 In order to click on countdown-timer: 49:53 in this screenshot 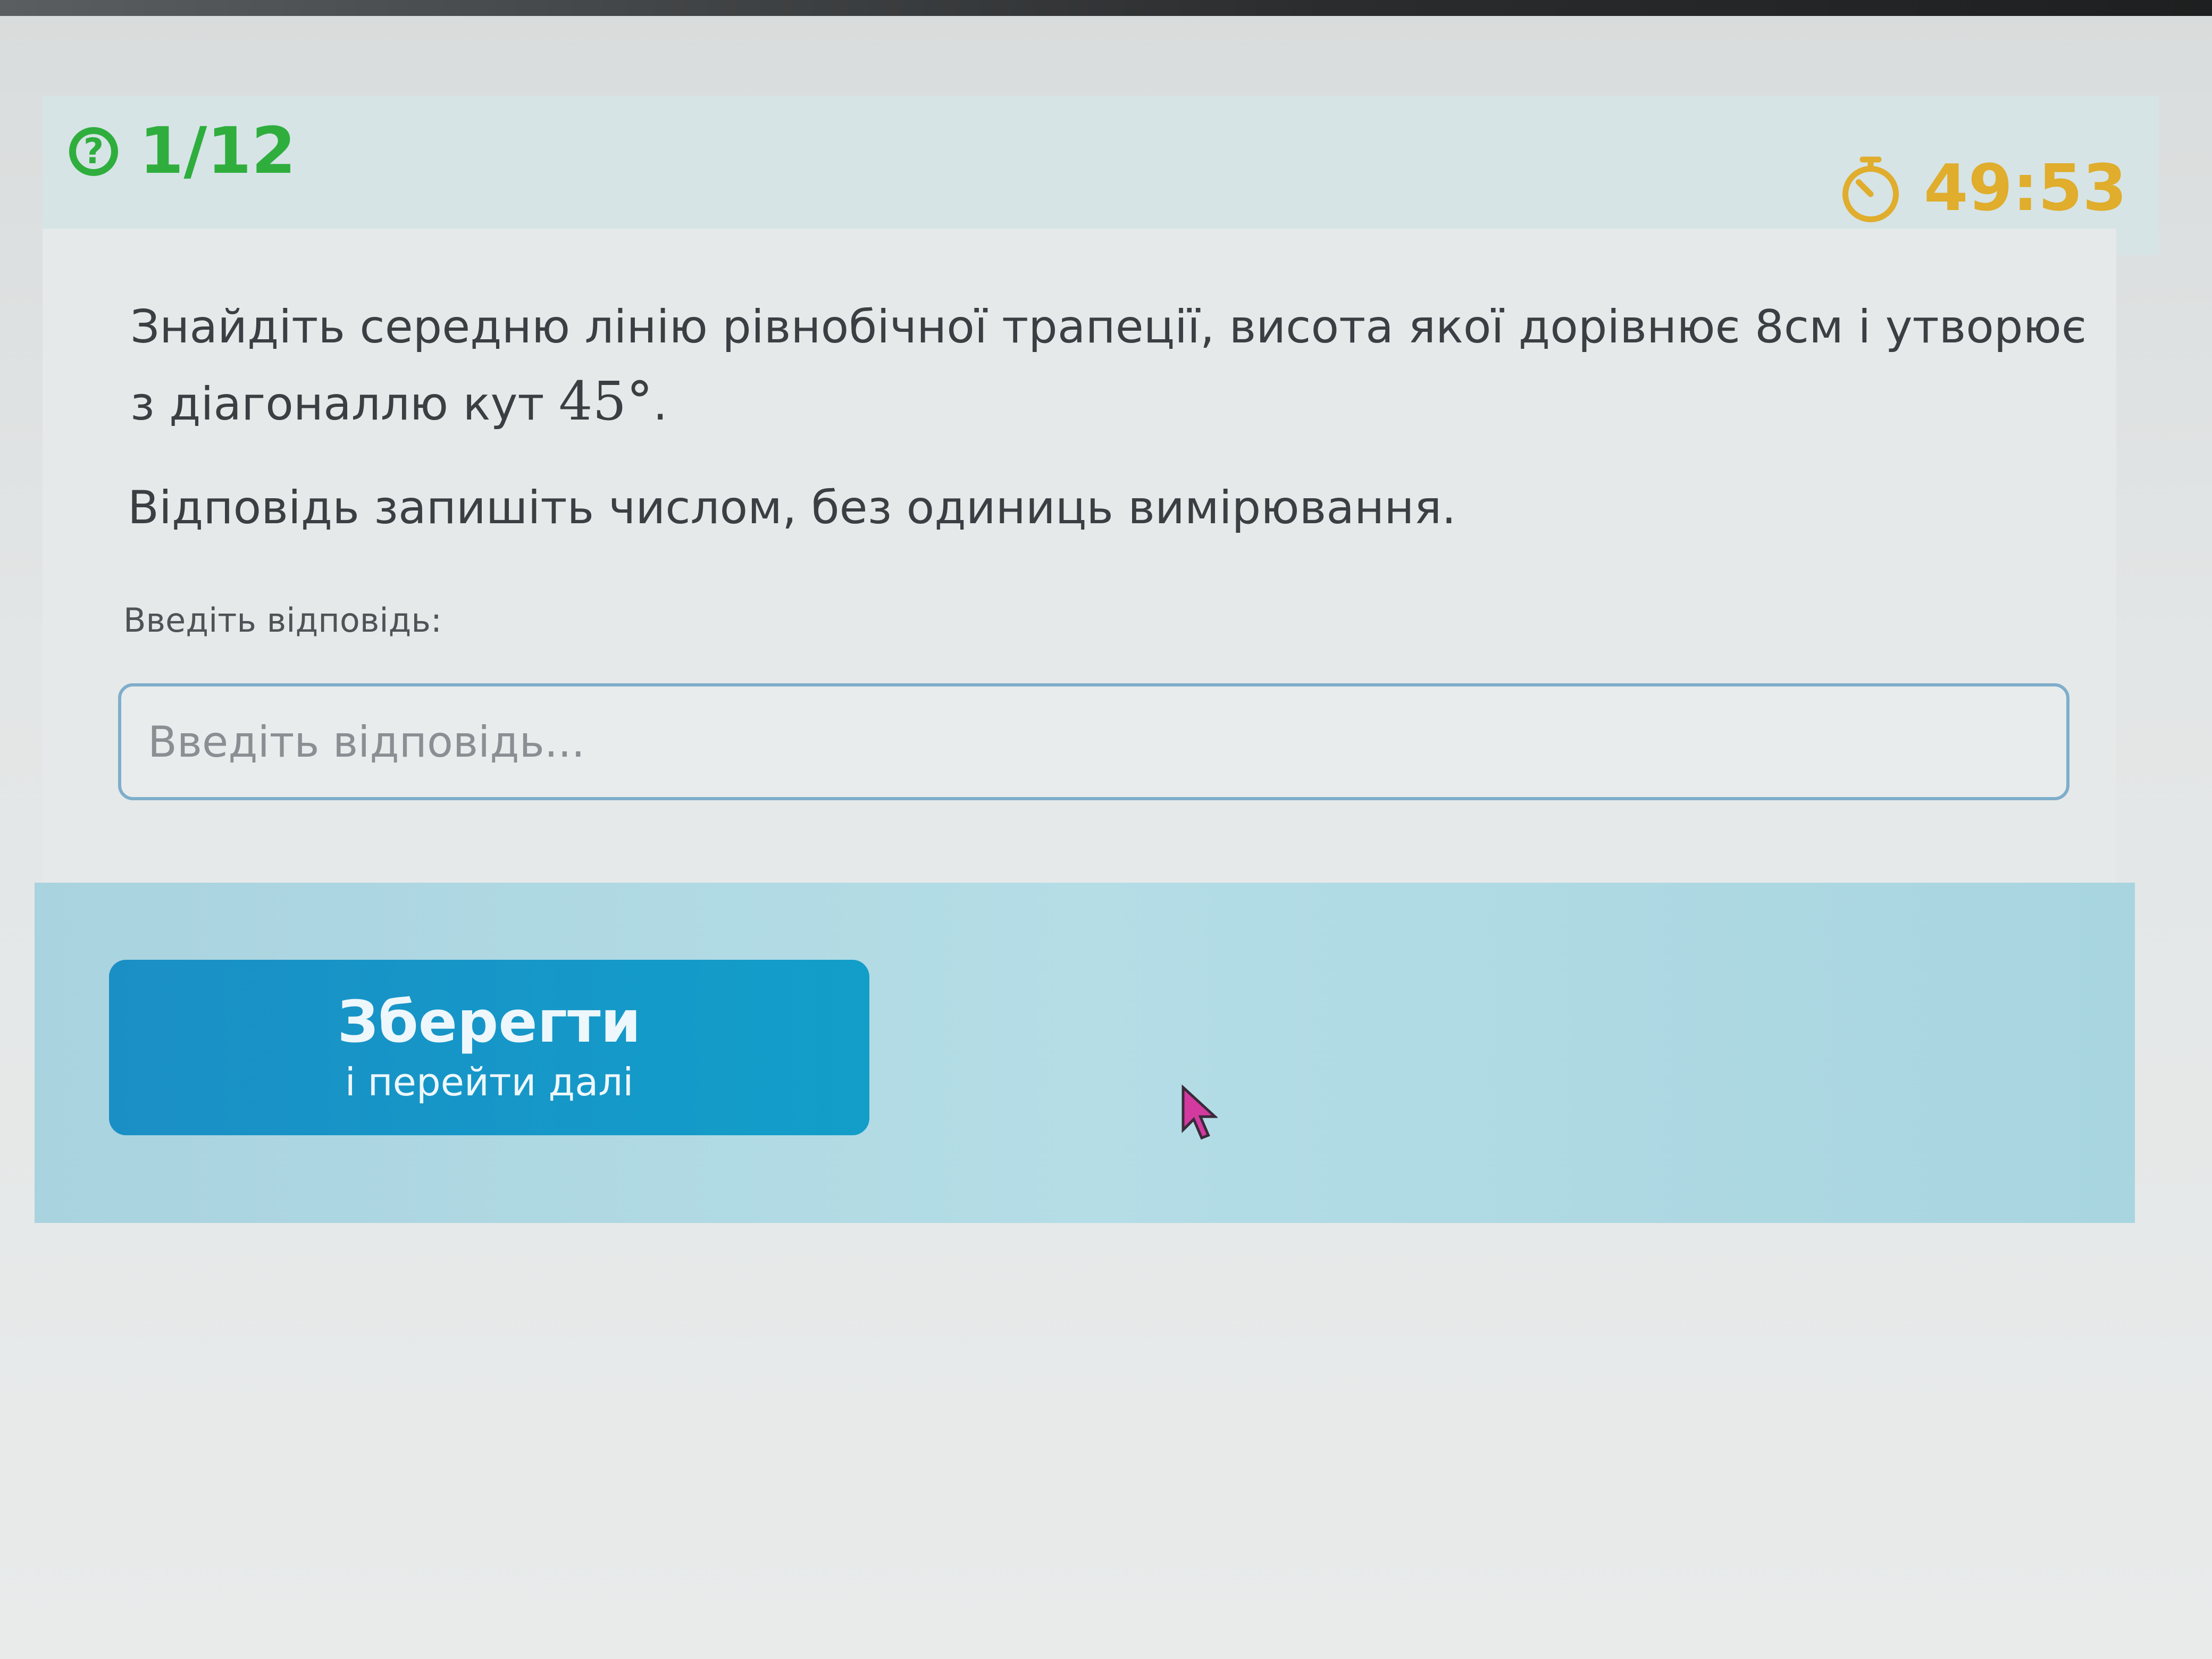, I will do `click(1983, 188)`.